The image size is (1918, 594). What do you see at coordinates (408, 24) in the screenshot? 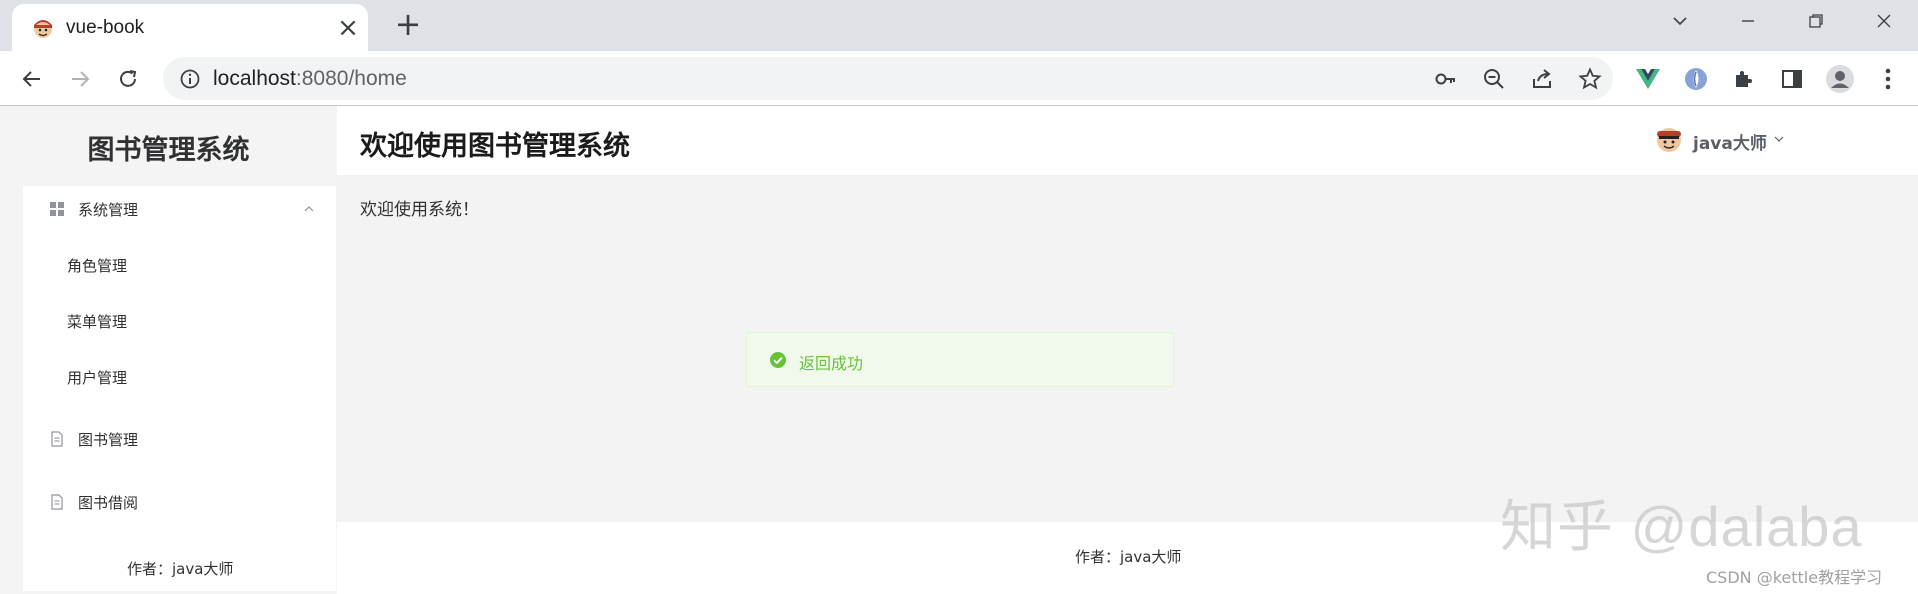
I see `new-tab-button: +` at bounding box center [408, 24].